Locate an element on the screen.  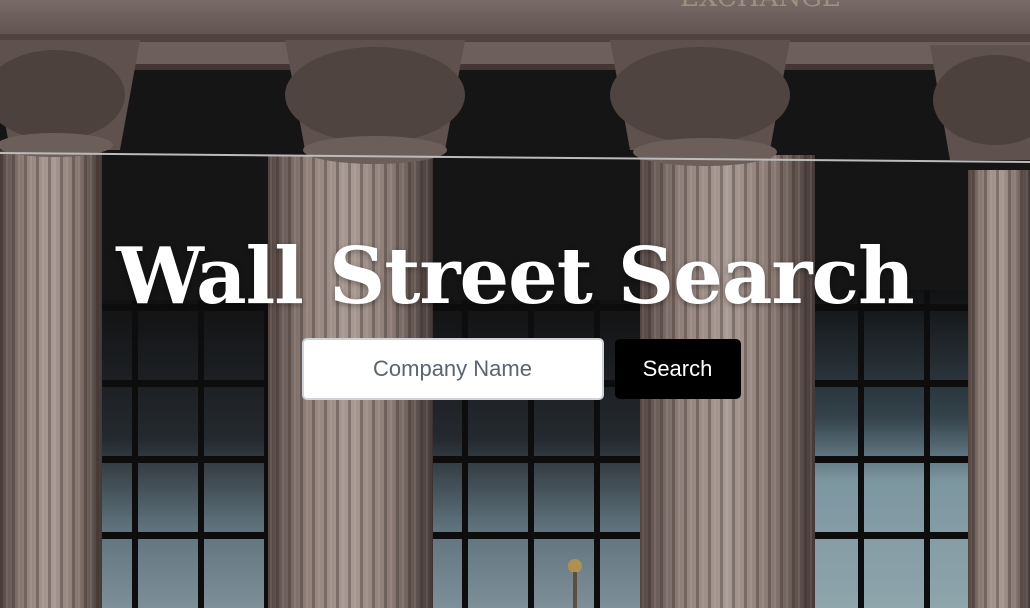
page-title: Wall Street Search is located at coordinates (515, 276).